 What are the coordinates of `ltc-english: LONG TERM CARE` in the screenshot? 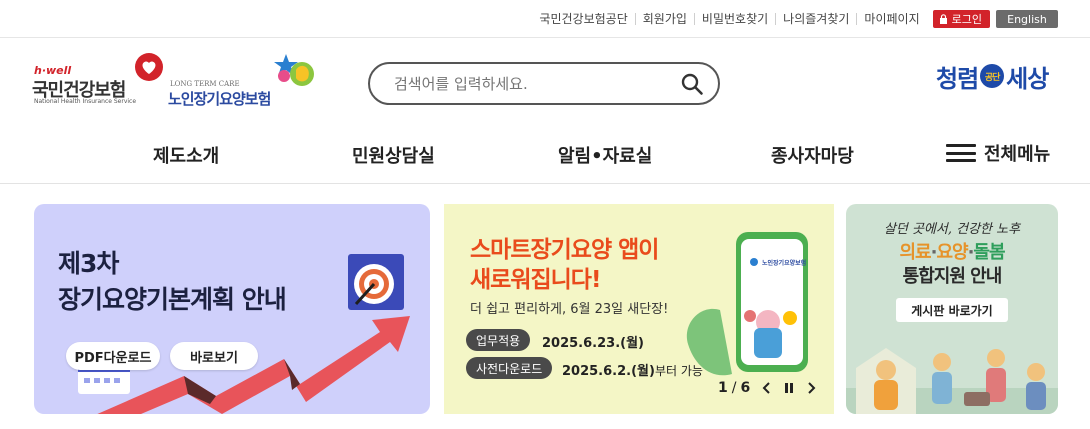 It's located at (205, 84).